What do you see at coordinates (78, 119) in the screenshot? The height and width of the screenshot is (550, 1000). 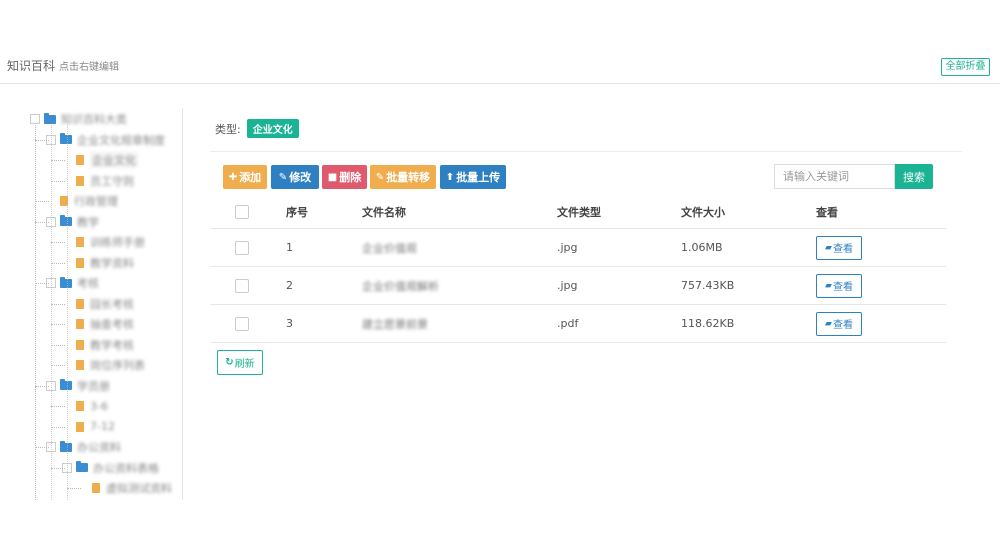 I see `tree-node: 知识百科大类` at bounding box center [78, 119].